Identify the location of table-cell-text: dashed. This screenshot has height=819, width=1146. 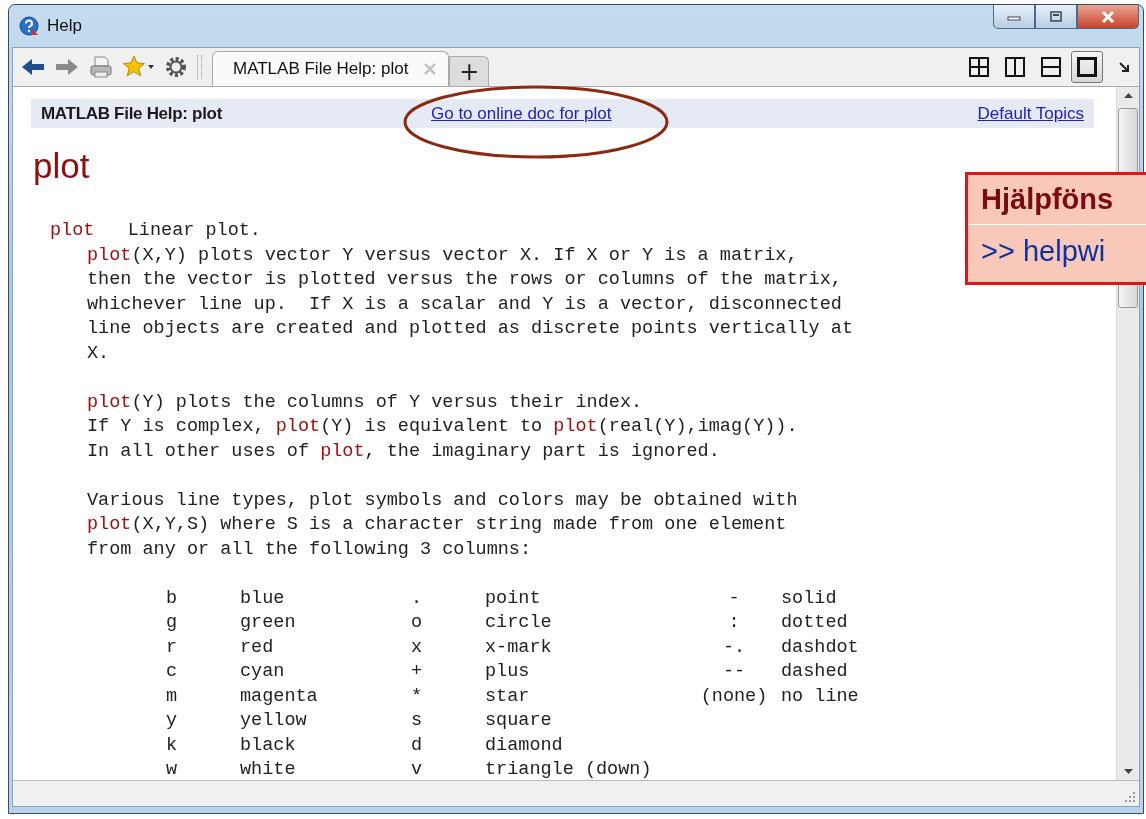
(815, 672).